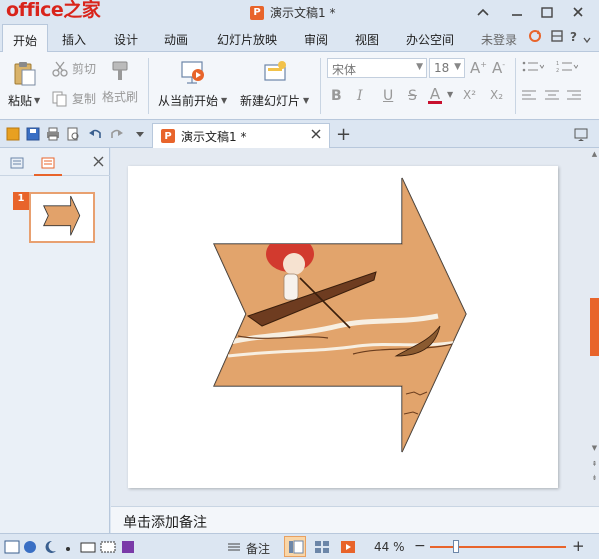 The width and height of the screenshot is (599, 559). I want to click on maximize-button, so click(547, 12).